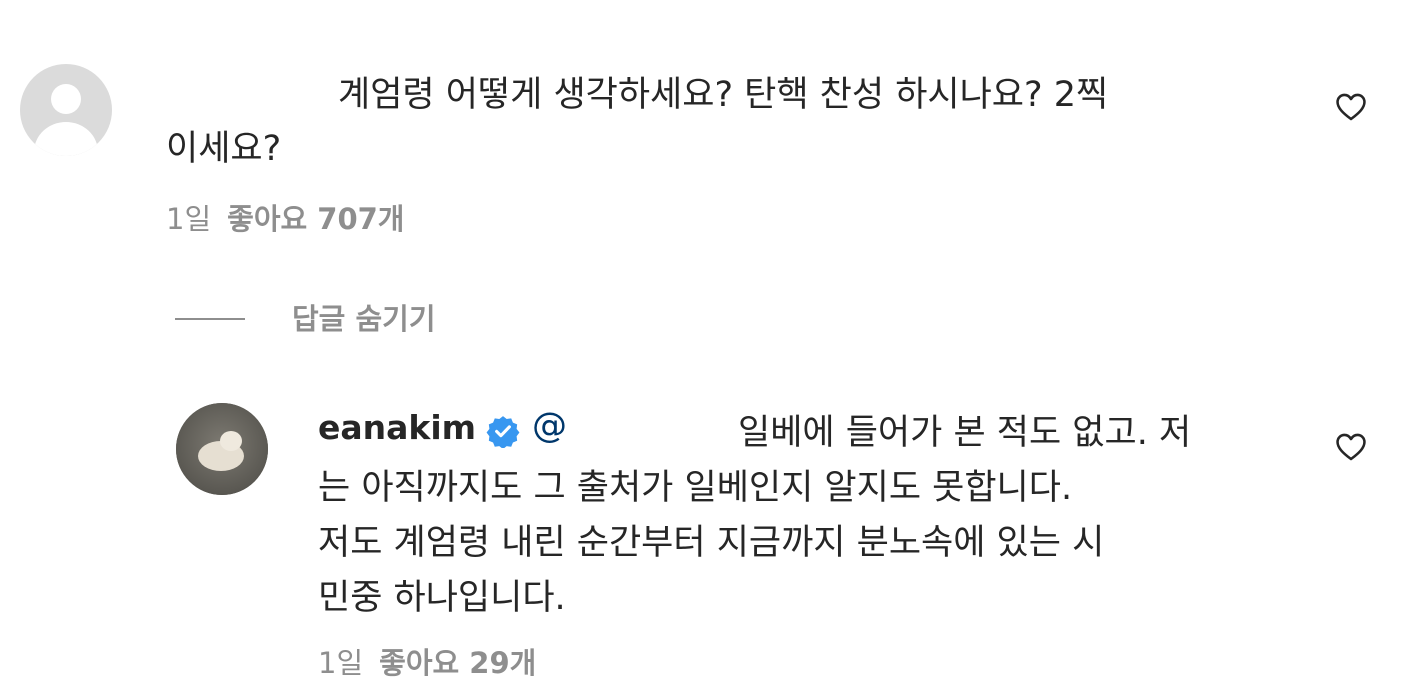  Describe the element at coordinates (364, 317) in the screenshot. I see `hide-replies-button: 답글 숨기기` at that location.